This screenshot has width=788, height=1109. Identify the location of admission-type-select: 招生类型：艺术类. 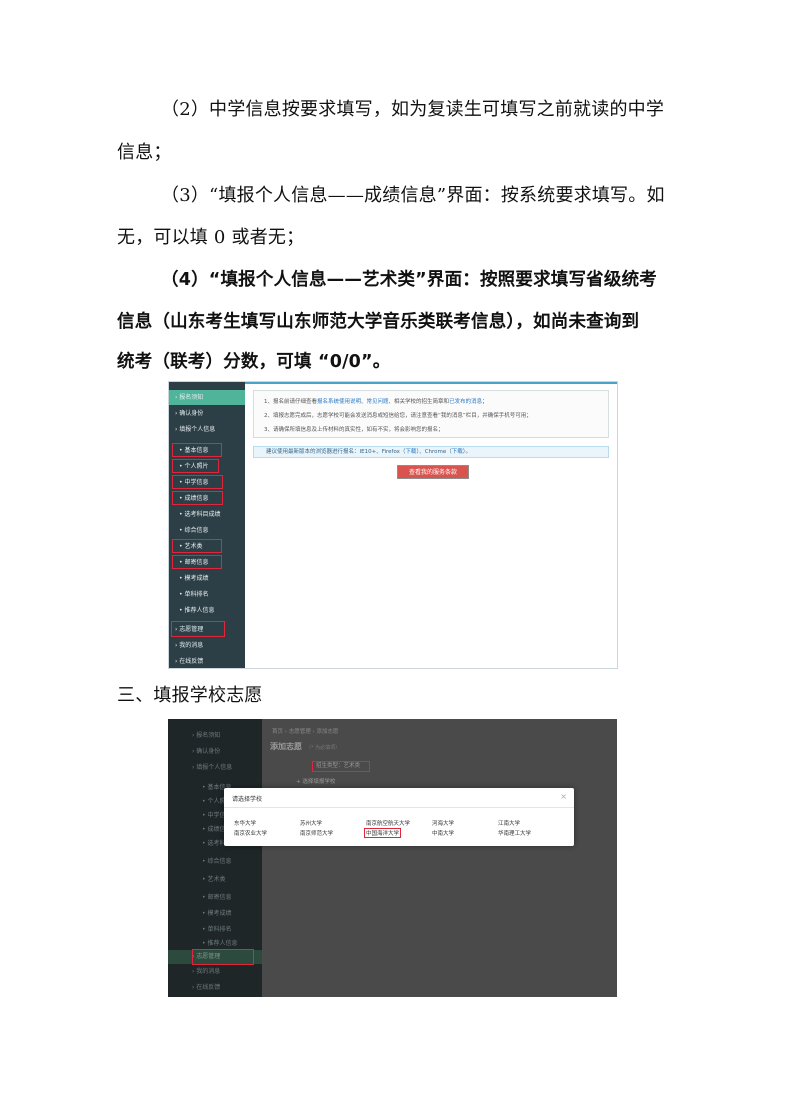
(341, 766).